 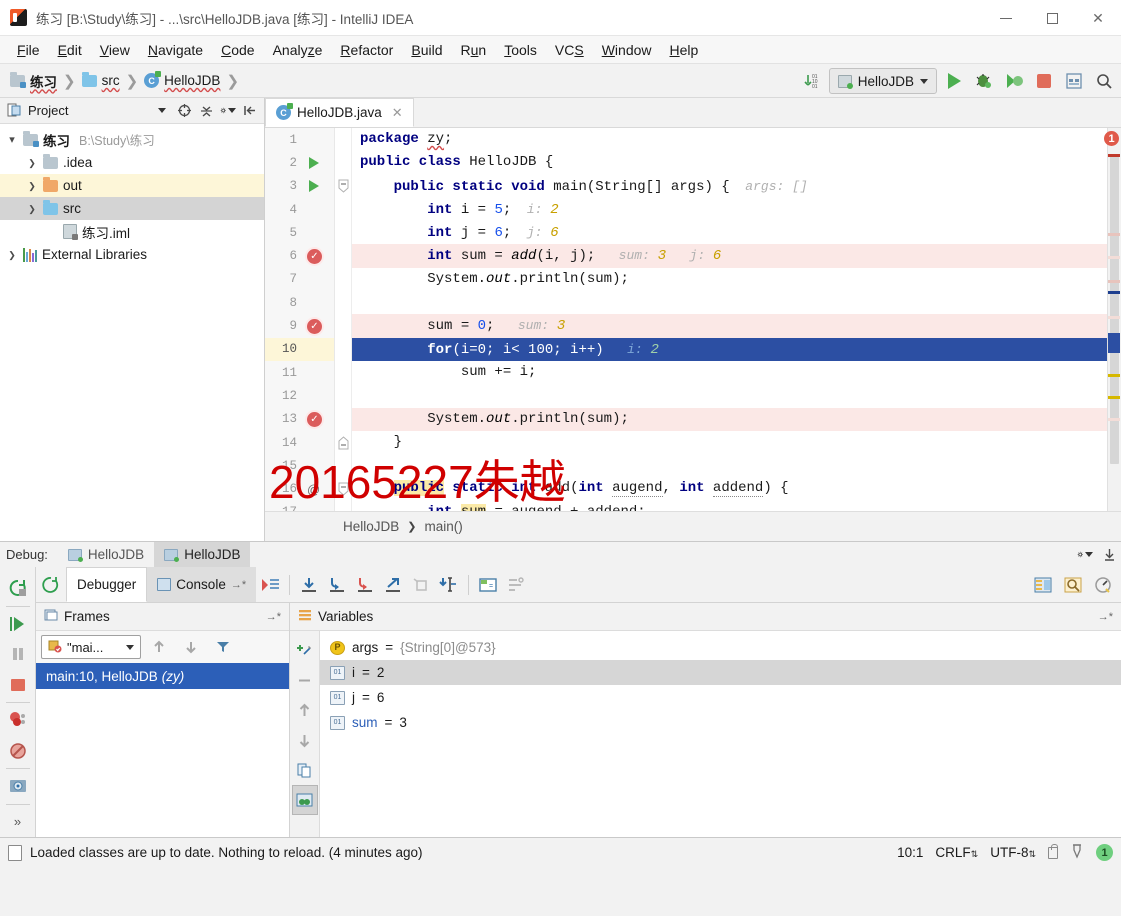 I want to click on run-to-cursor-button, so click(x=449, y=585).